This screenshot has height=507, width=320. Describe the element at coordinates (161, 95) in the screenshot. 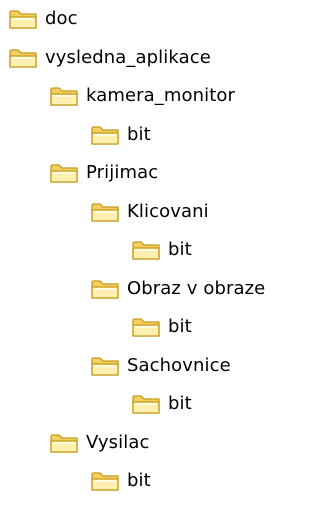

I see `tree-item-label: kamera_monitor` at that location.